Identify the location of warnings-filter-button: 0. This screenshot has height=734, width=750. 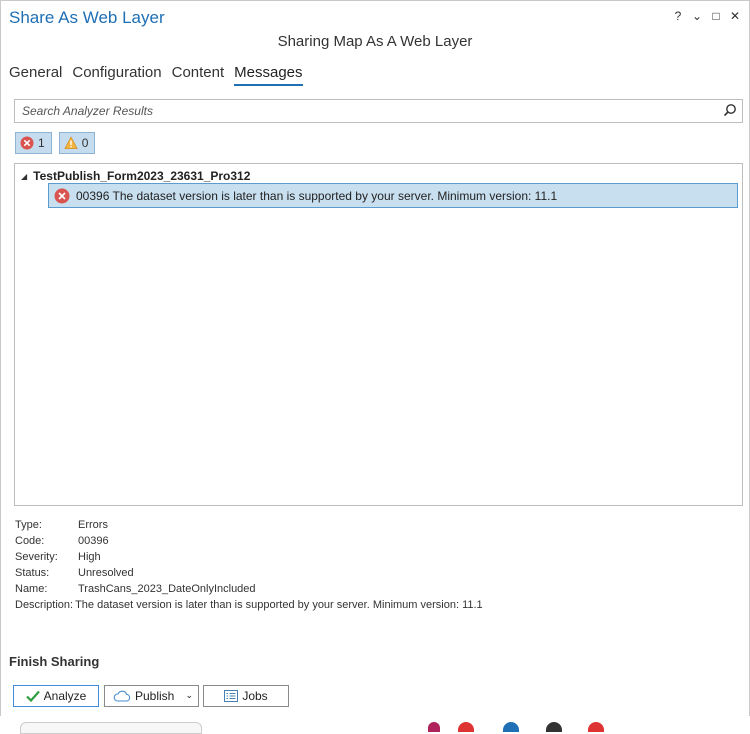
(77, 143).